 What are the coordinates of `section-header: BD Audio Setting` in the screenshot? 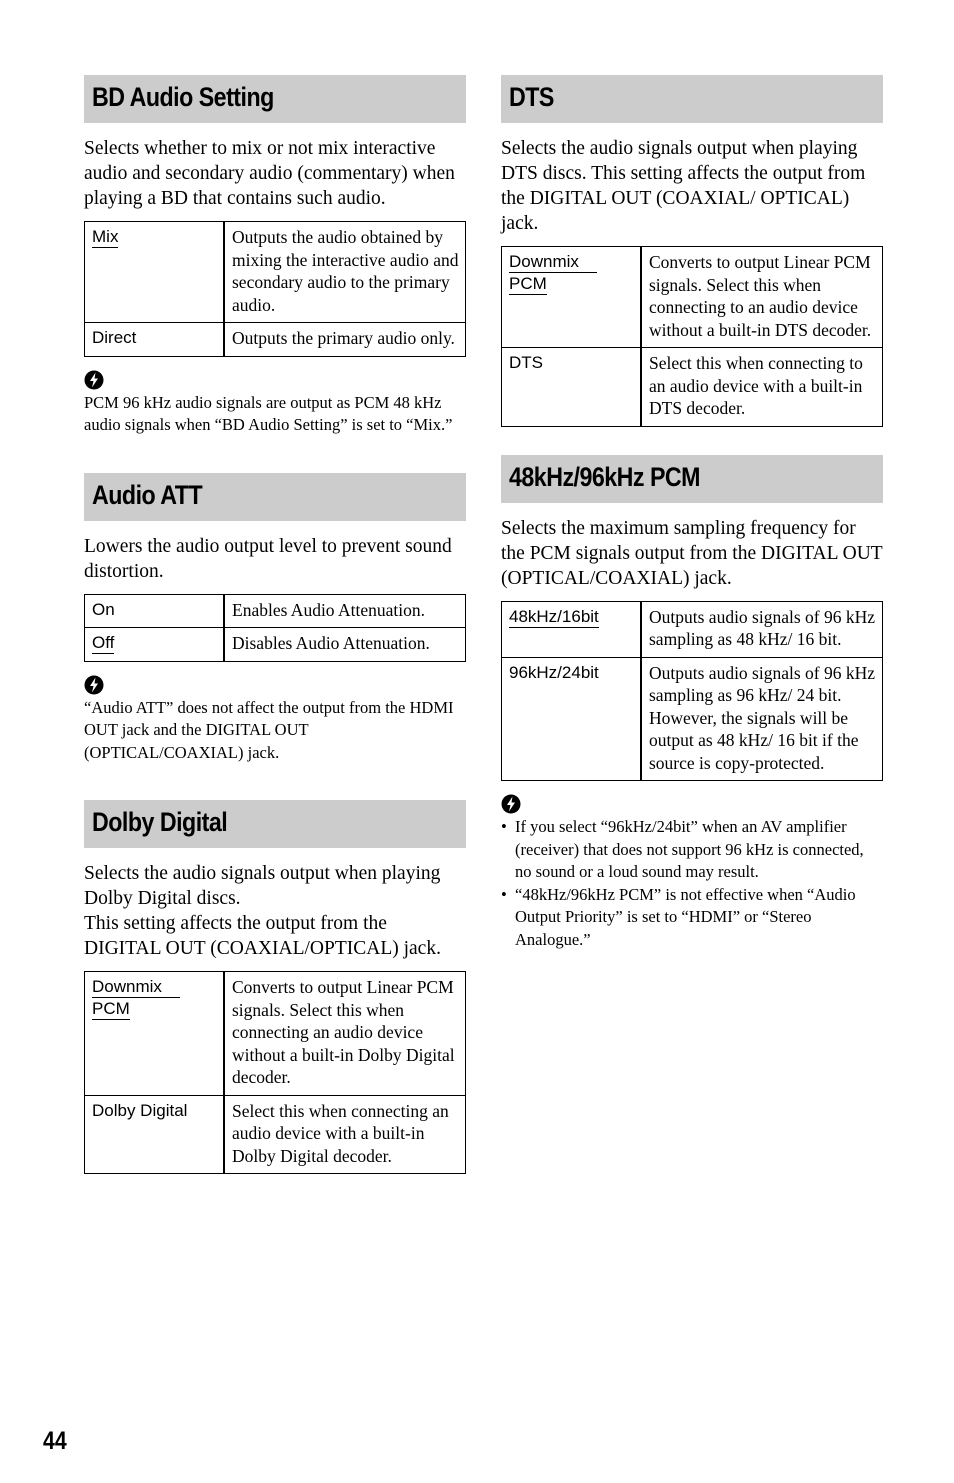 It's located at (275, 99).